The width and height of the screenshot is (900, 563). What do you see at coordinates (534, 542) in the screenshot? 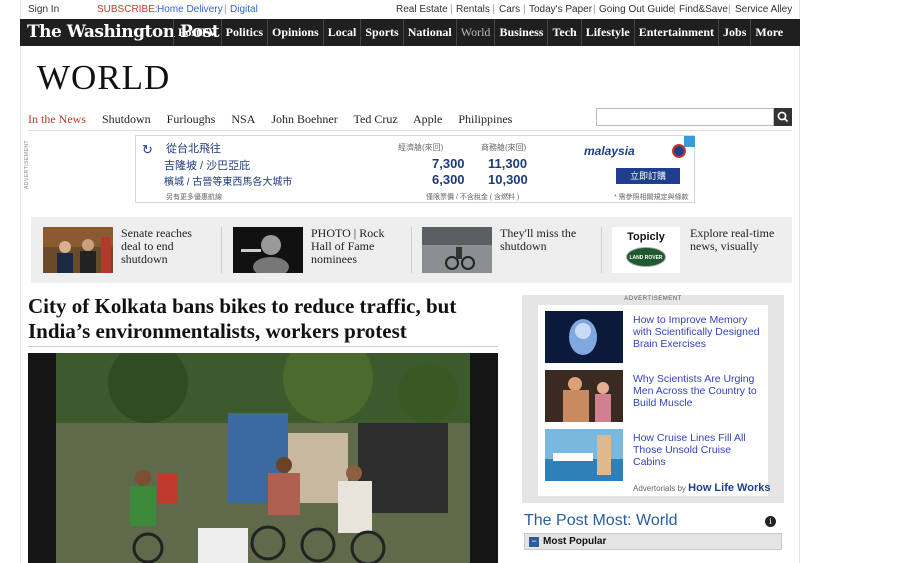
I see `collapse-icon: −` at bounding box center [534, 542].